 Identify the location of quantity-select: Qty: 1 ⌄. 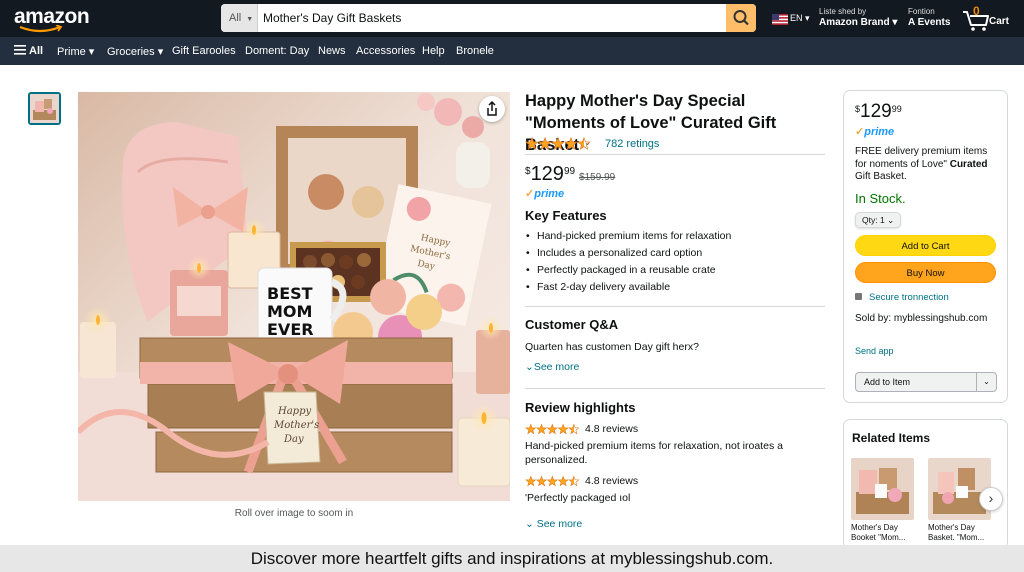
(878, 220).